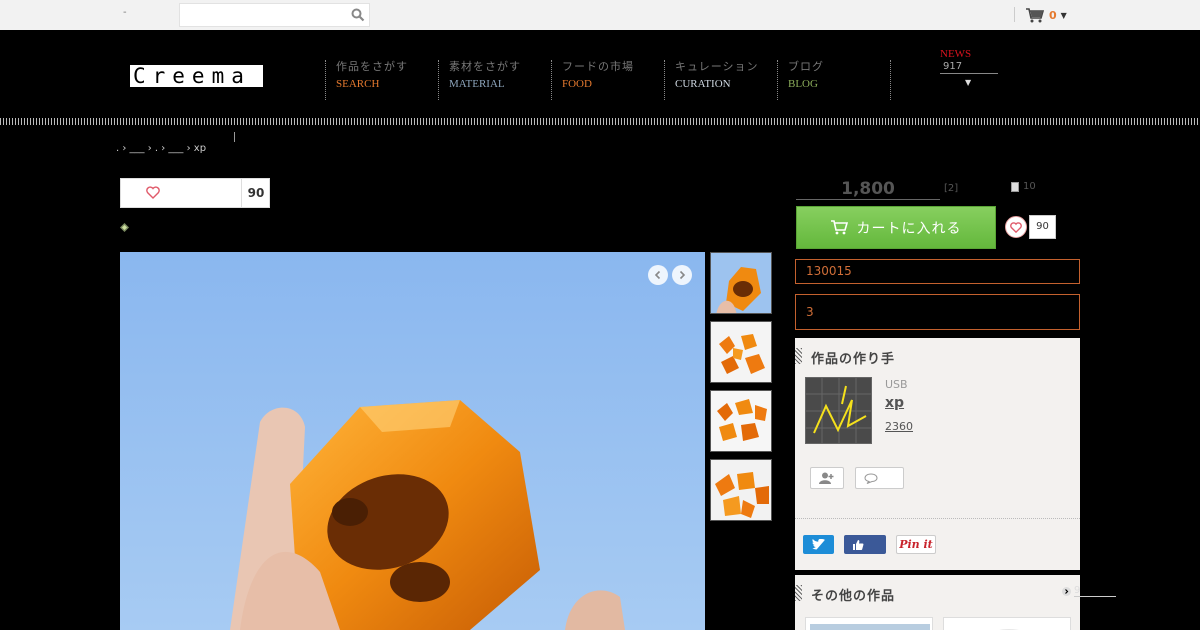  I want to click on shop-name-link: xp, so click(894, 403).